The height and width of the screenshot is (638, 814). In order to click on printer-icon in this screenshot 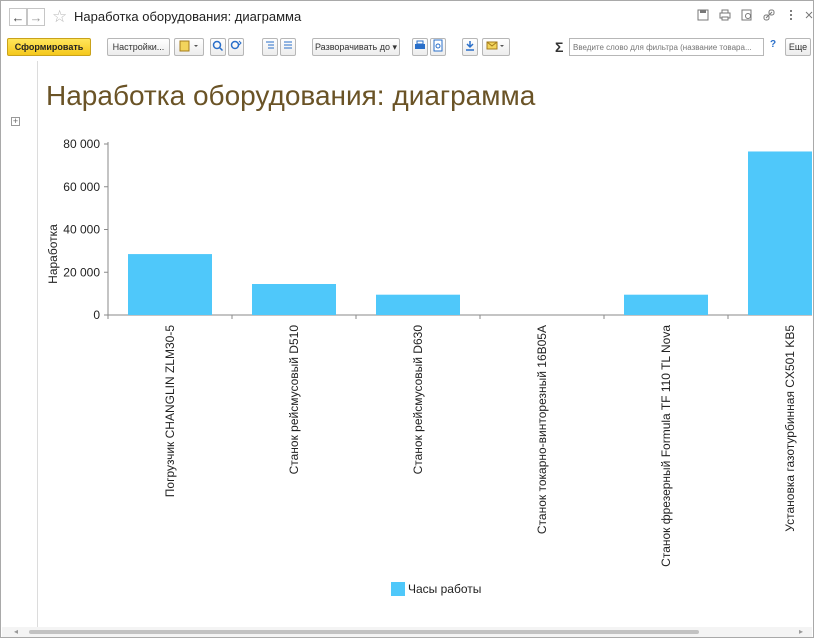, I will do `click(420, 44)`.